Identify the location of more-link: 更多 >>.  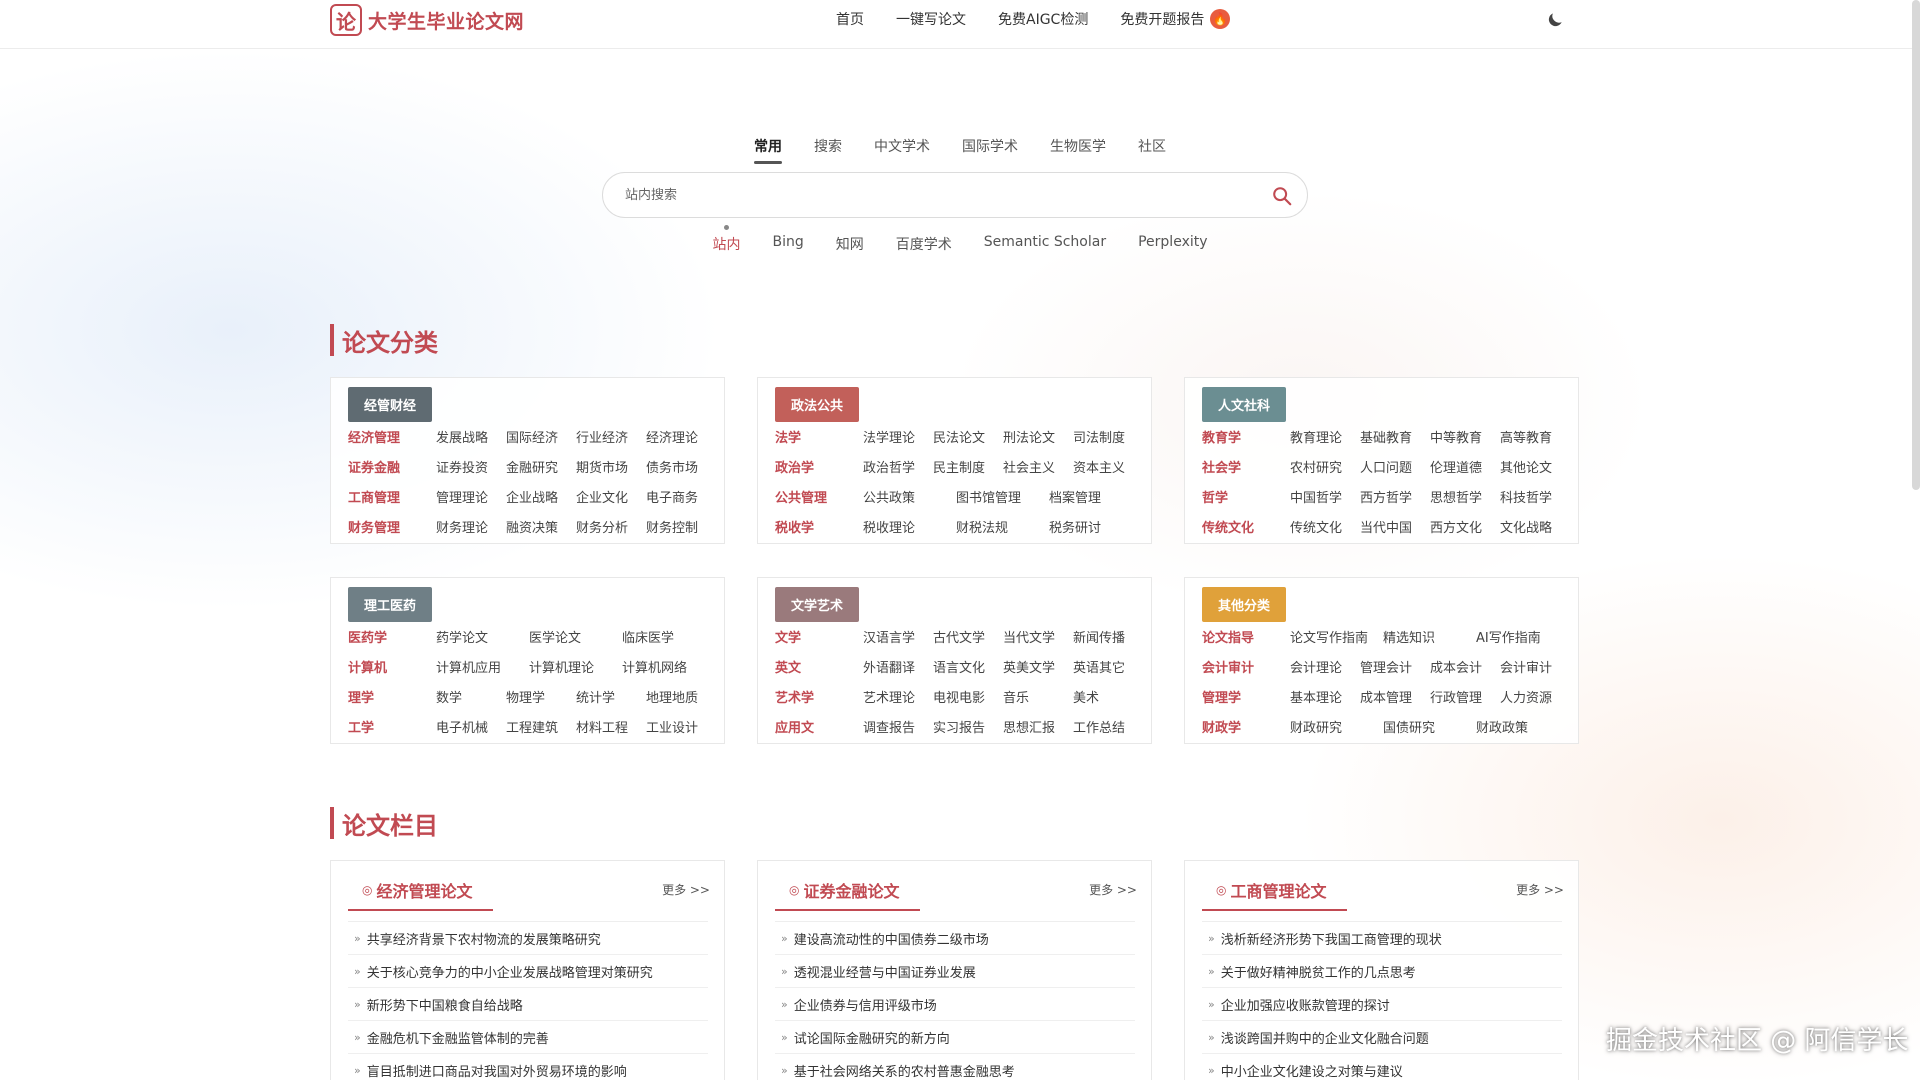
(1113, 889).